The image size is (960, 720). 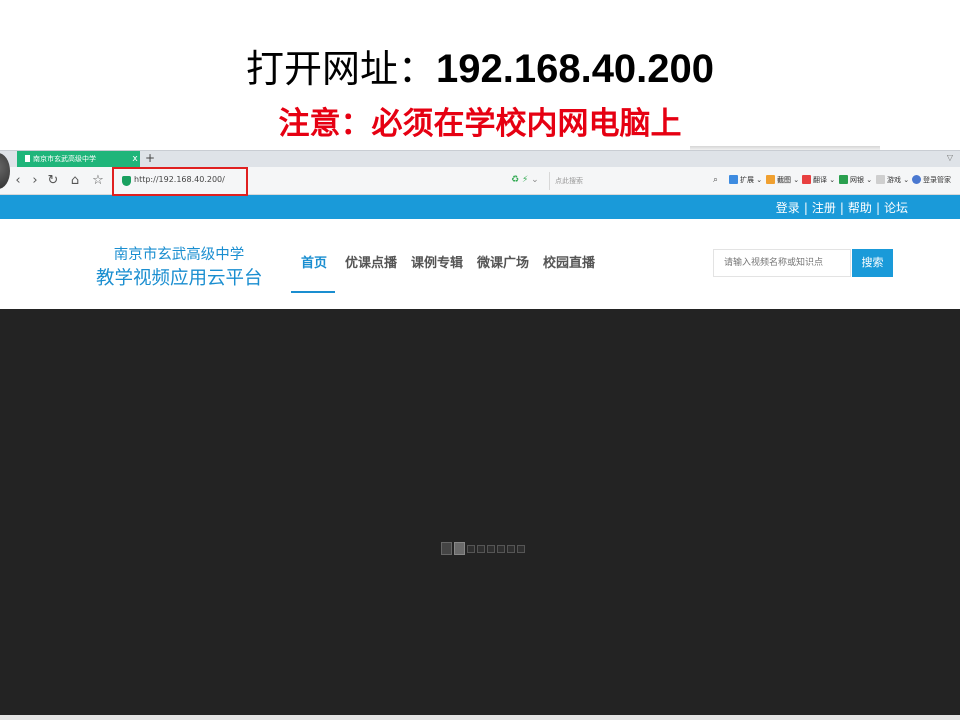 I want to click on extensions-icon, so click(x=733, y=179).